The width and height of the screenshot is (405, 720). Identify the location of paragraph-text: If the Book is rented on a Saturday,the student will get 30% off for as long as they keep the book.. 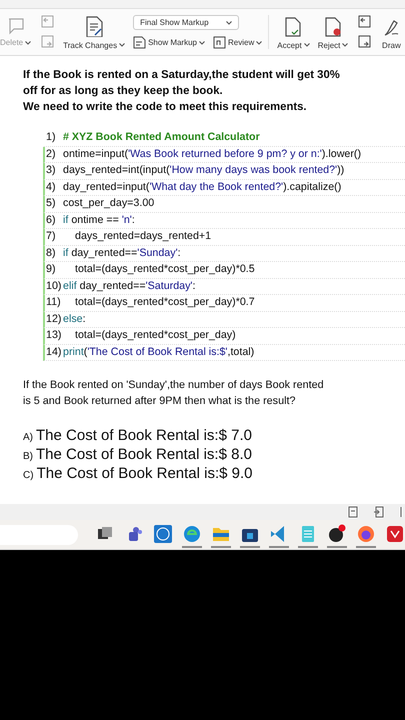
(182, 83).